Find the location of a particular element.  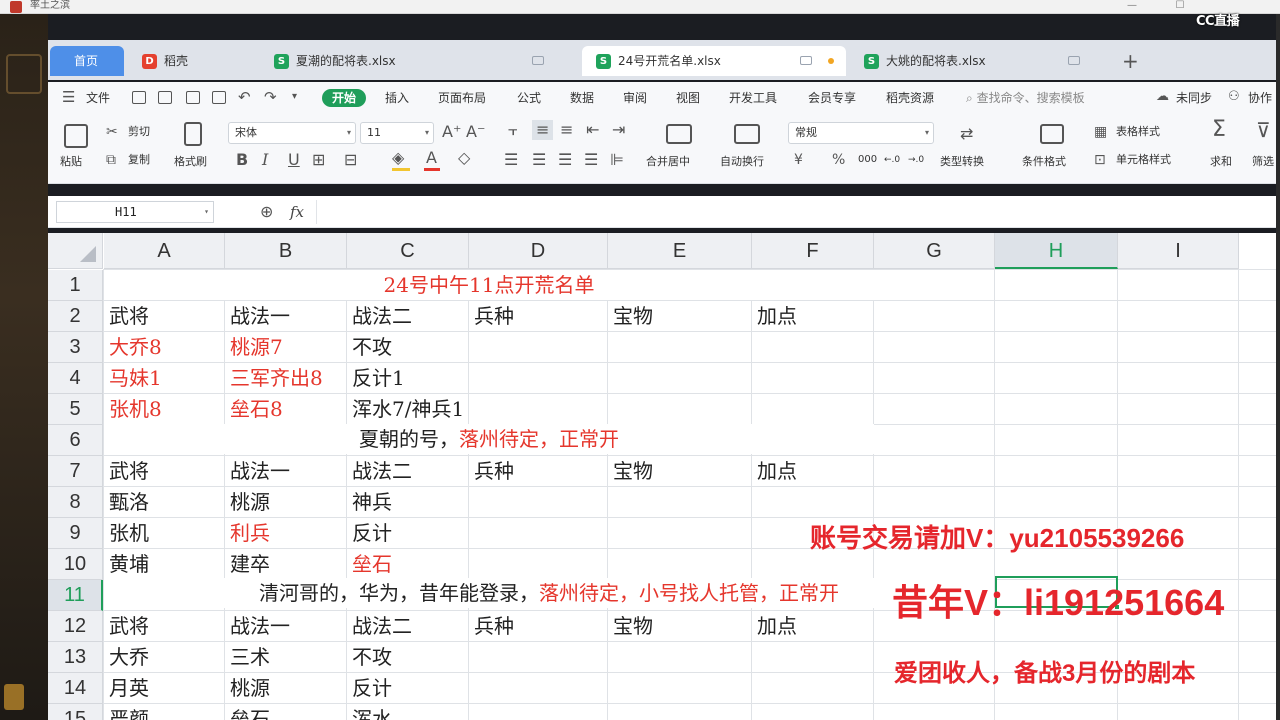

cell-c5: 浑水7/神兵1 is located at coordinates (405, 409).